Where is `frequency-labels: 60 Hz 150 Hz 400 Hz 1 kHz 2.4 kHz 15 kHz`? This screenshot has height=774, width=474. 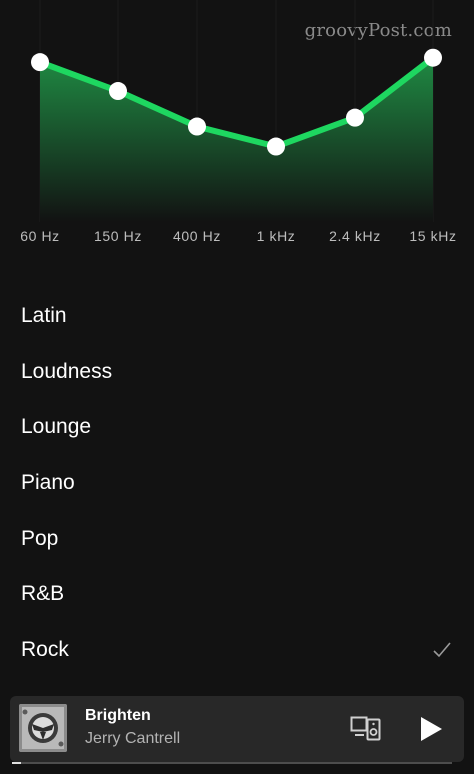
frequency-labels: 60 Hz 150 Hz 400 Hz 1 kHz 2.4 kHz 15 kHz is located at coordinates (237, 238).